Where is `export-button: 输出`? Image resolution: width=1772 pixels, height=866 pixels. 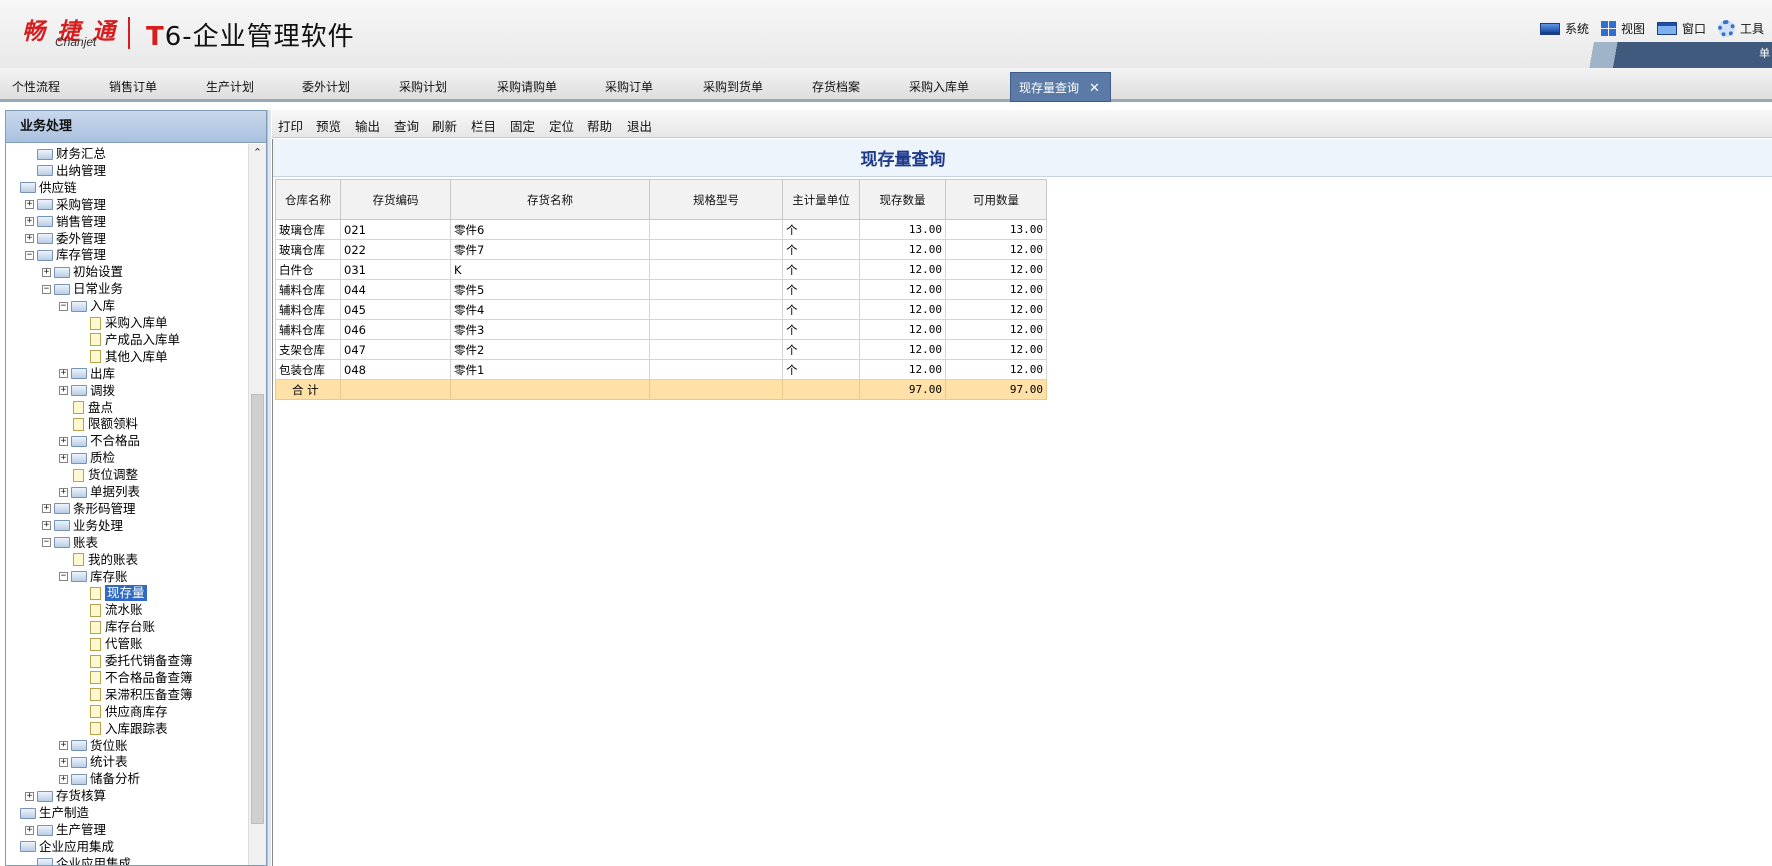 export-button: 输出 is located at coordinates (367, 125).